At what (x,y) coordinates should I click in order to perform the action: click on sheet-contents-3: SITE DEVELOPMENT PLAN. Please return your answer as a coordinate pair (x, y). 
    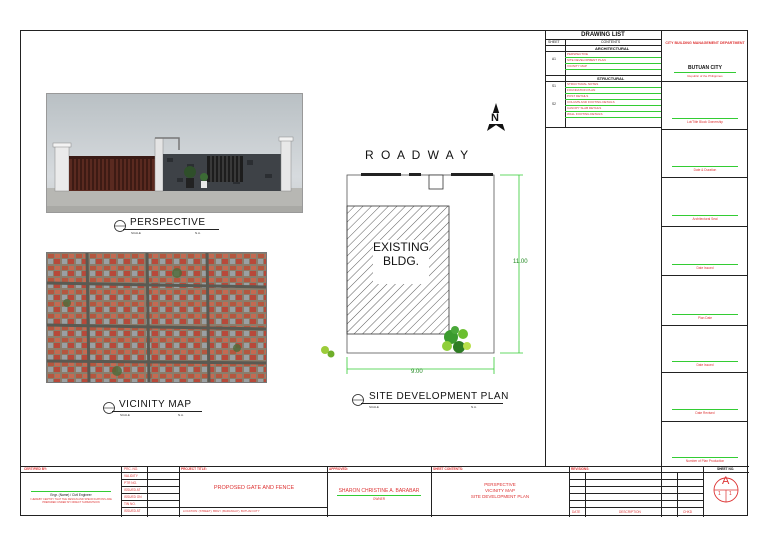
    Looking at the image, I should click on (500, 496).